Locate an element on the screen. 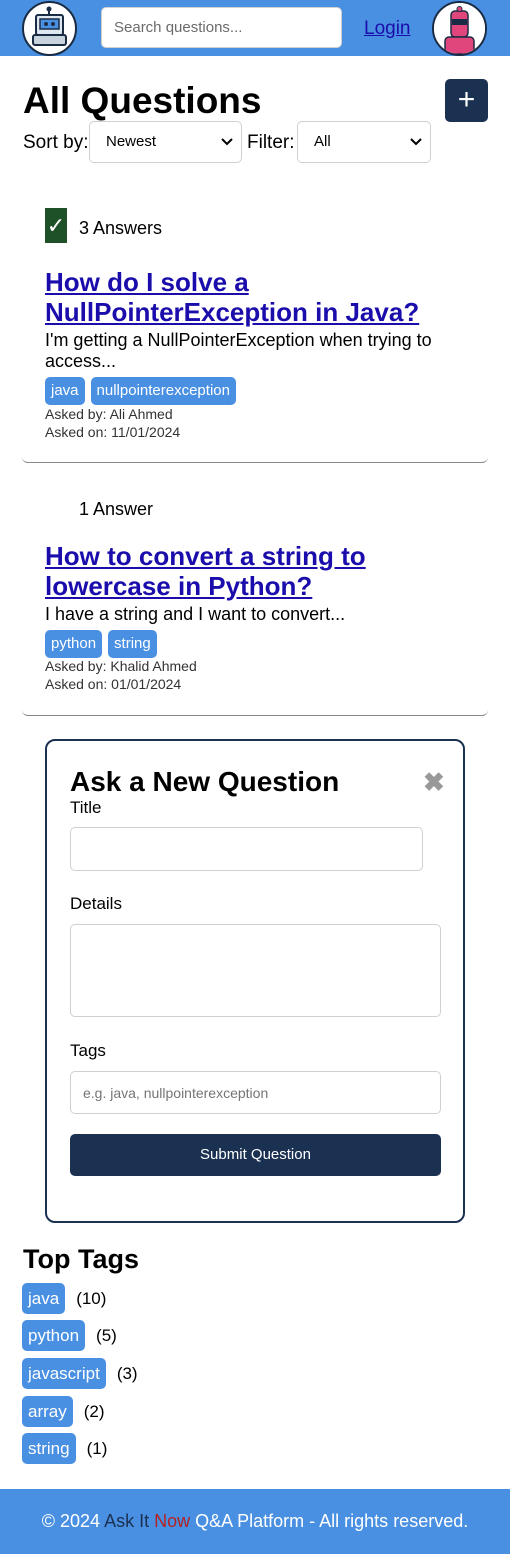 The height and width of the screenshot is (1554, 510). top-tag-item: array (2) is located at coordinates (63, 1411).